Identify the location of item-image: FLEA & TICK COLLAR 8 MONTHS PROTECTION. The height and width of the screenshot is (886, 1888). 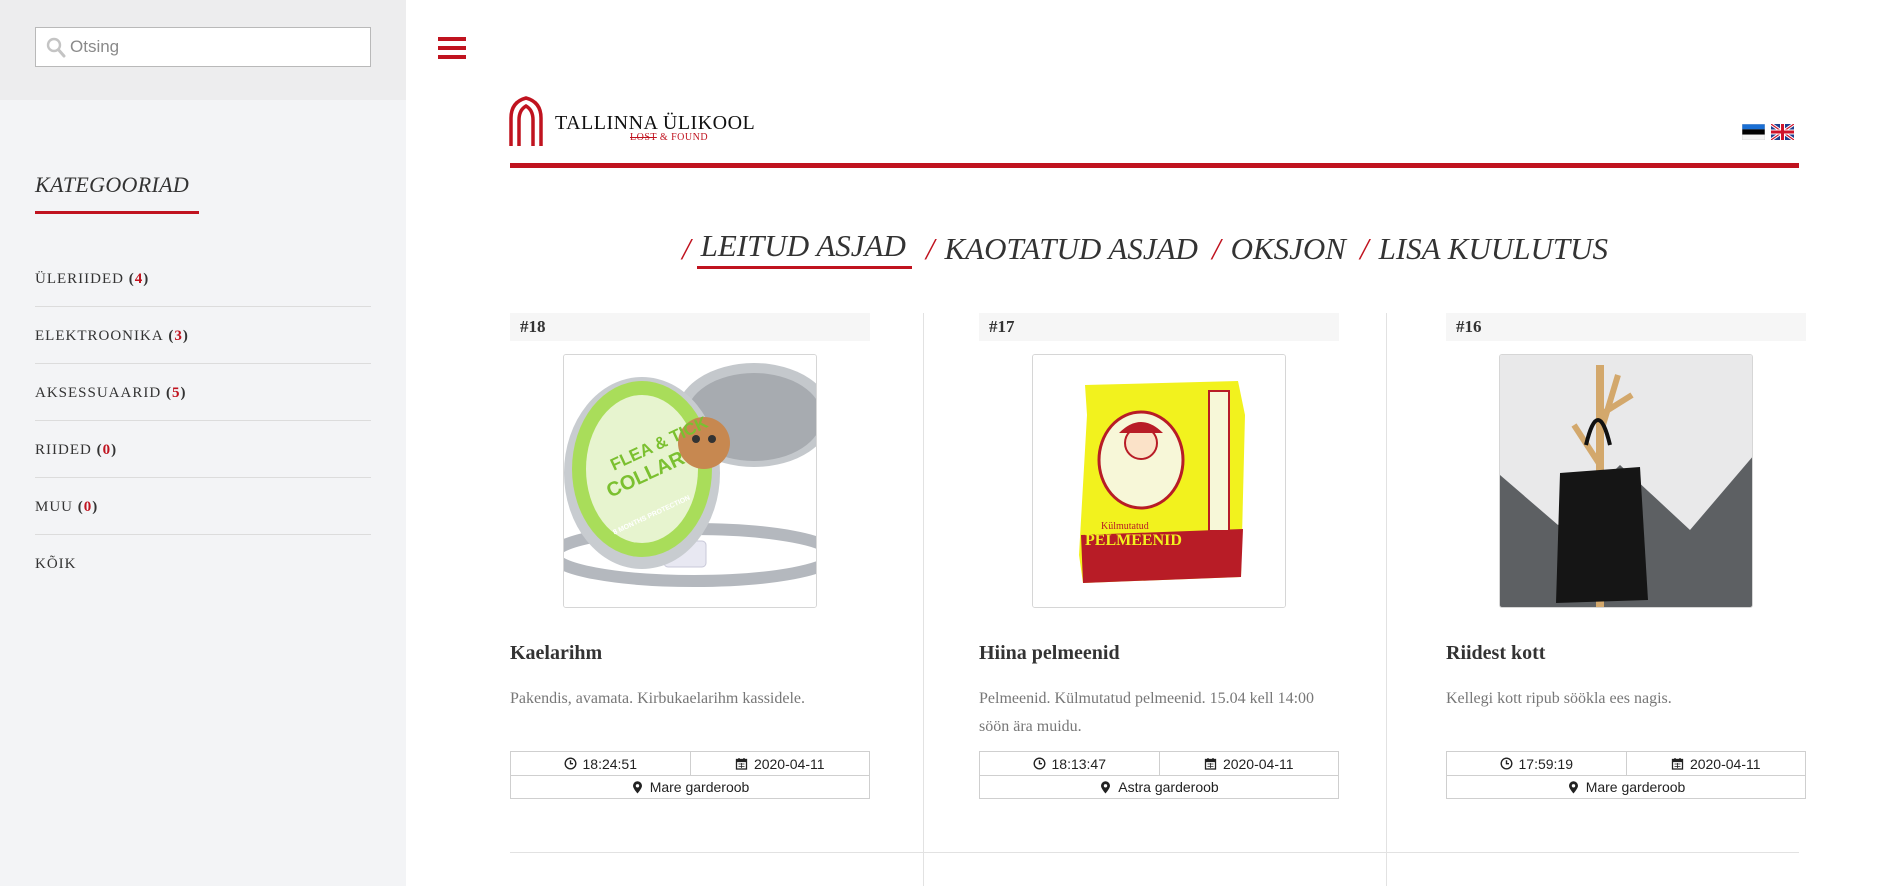
(690, 481).